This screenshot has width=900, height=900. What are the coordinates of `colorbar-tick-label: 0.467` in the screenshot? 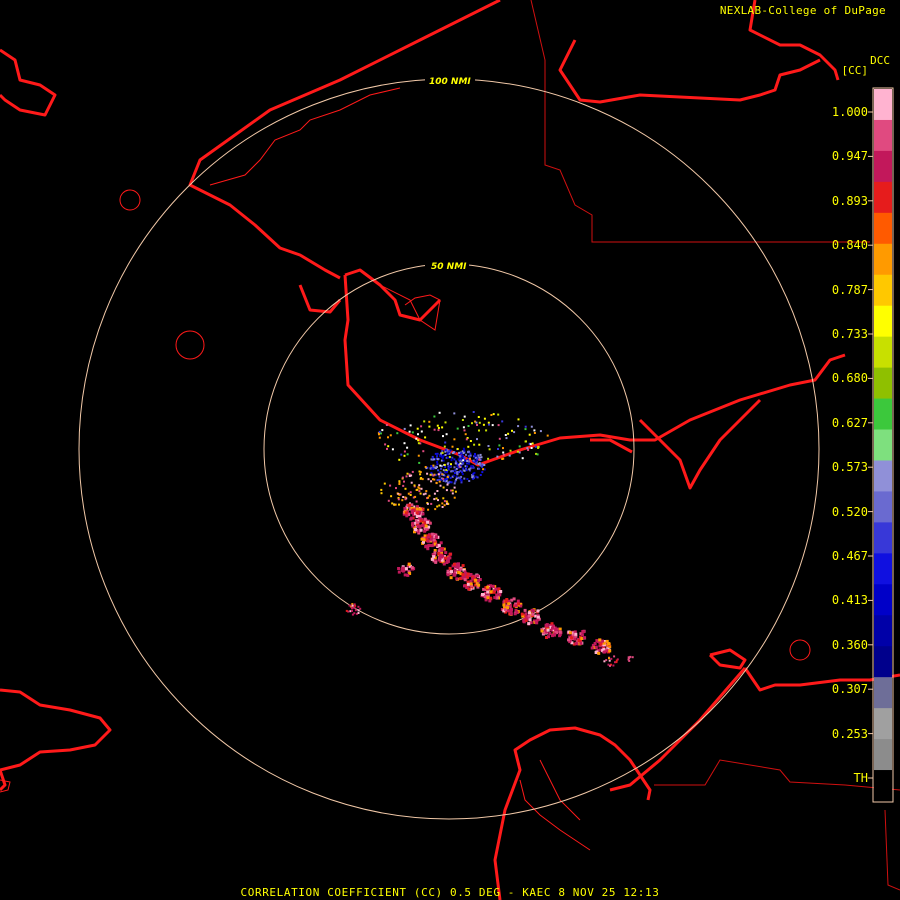 It's located at (849, 556).